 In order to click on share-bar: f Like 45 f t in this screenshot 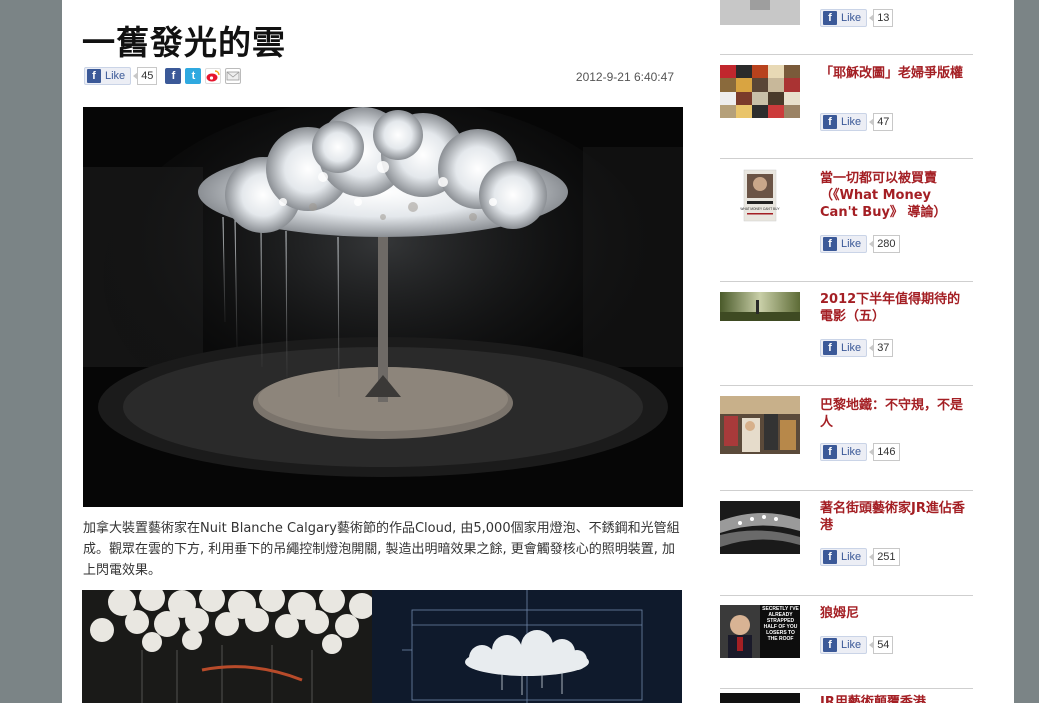, I will do `click(163, 76)`.